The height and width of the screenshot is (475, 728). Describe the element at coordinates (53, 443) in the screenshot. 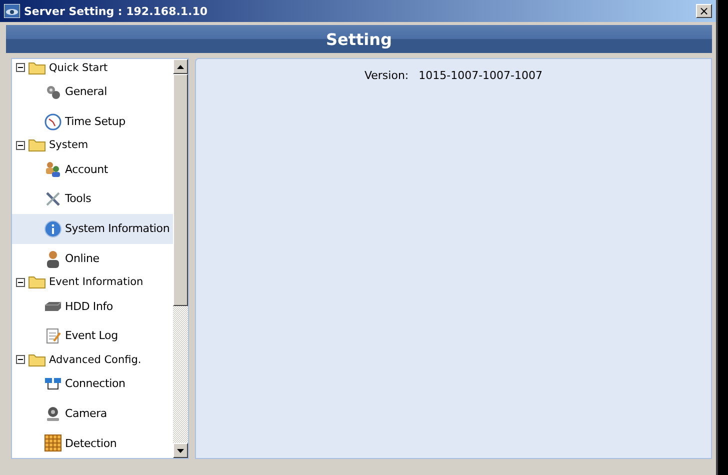

I see `grid-icon` at that location.